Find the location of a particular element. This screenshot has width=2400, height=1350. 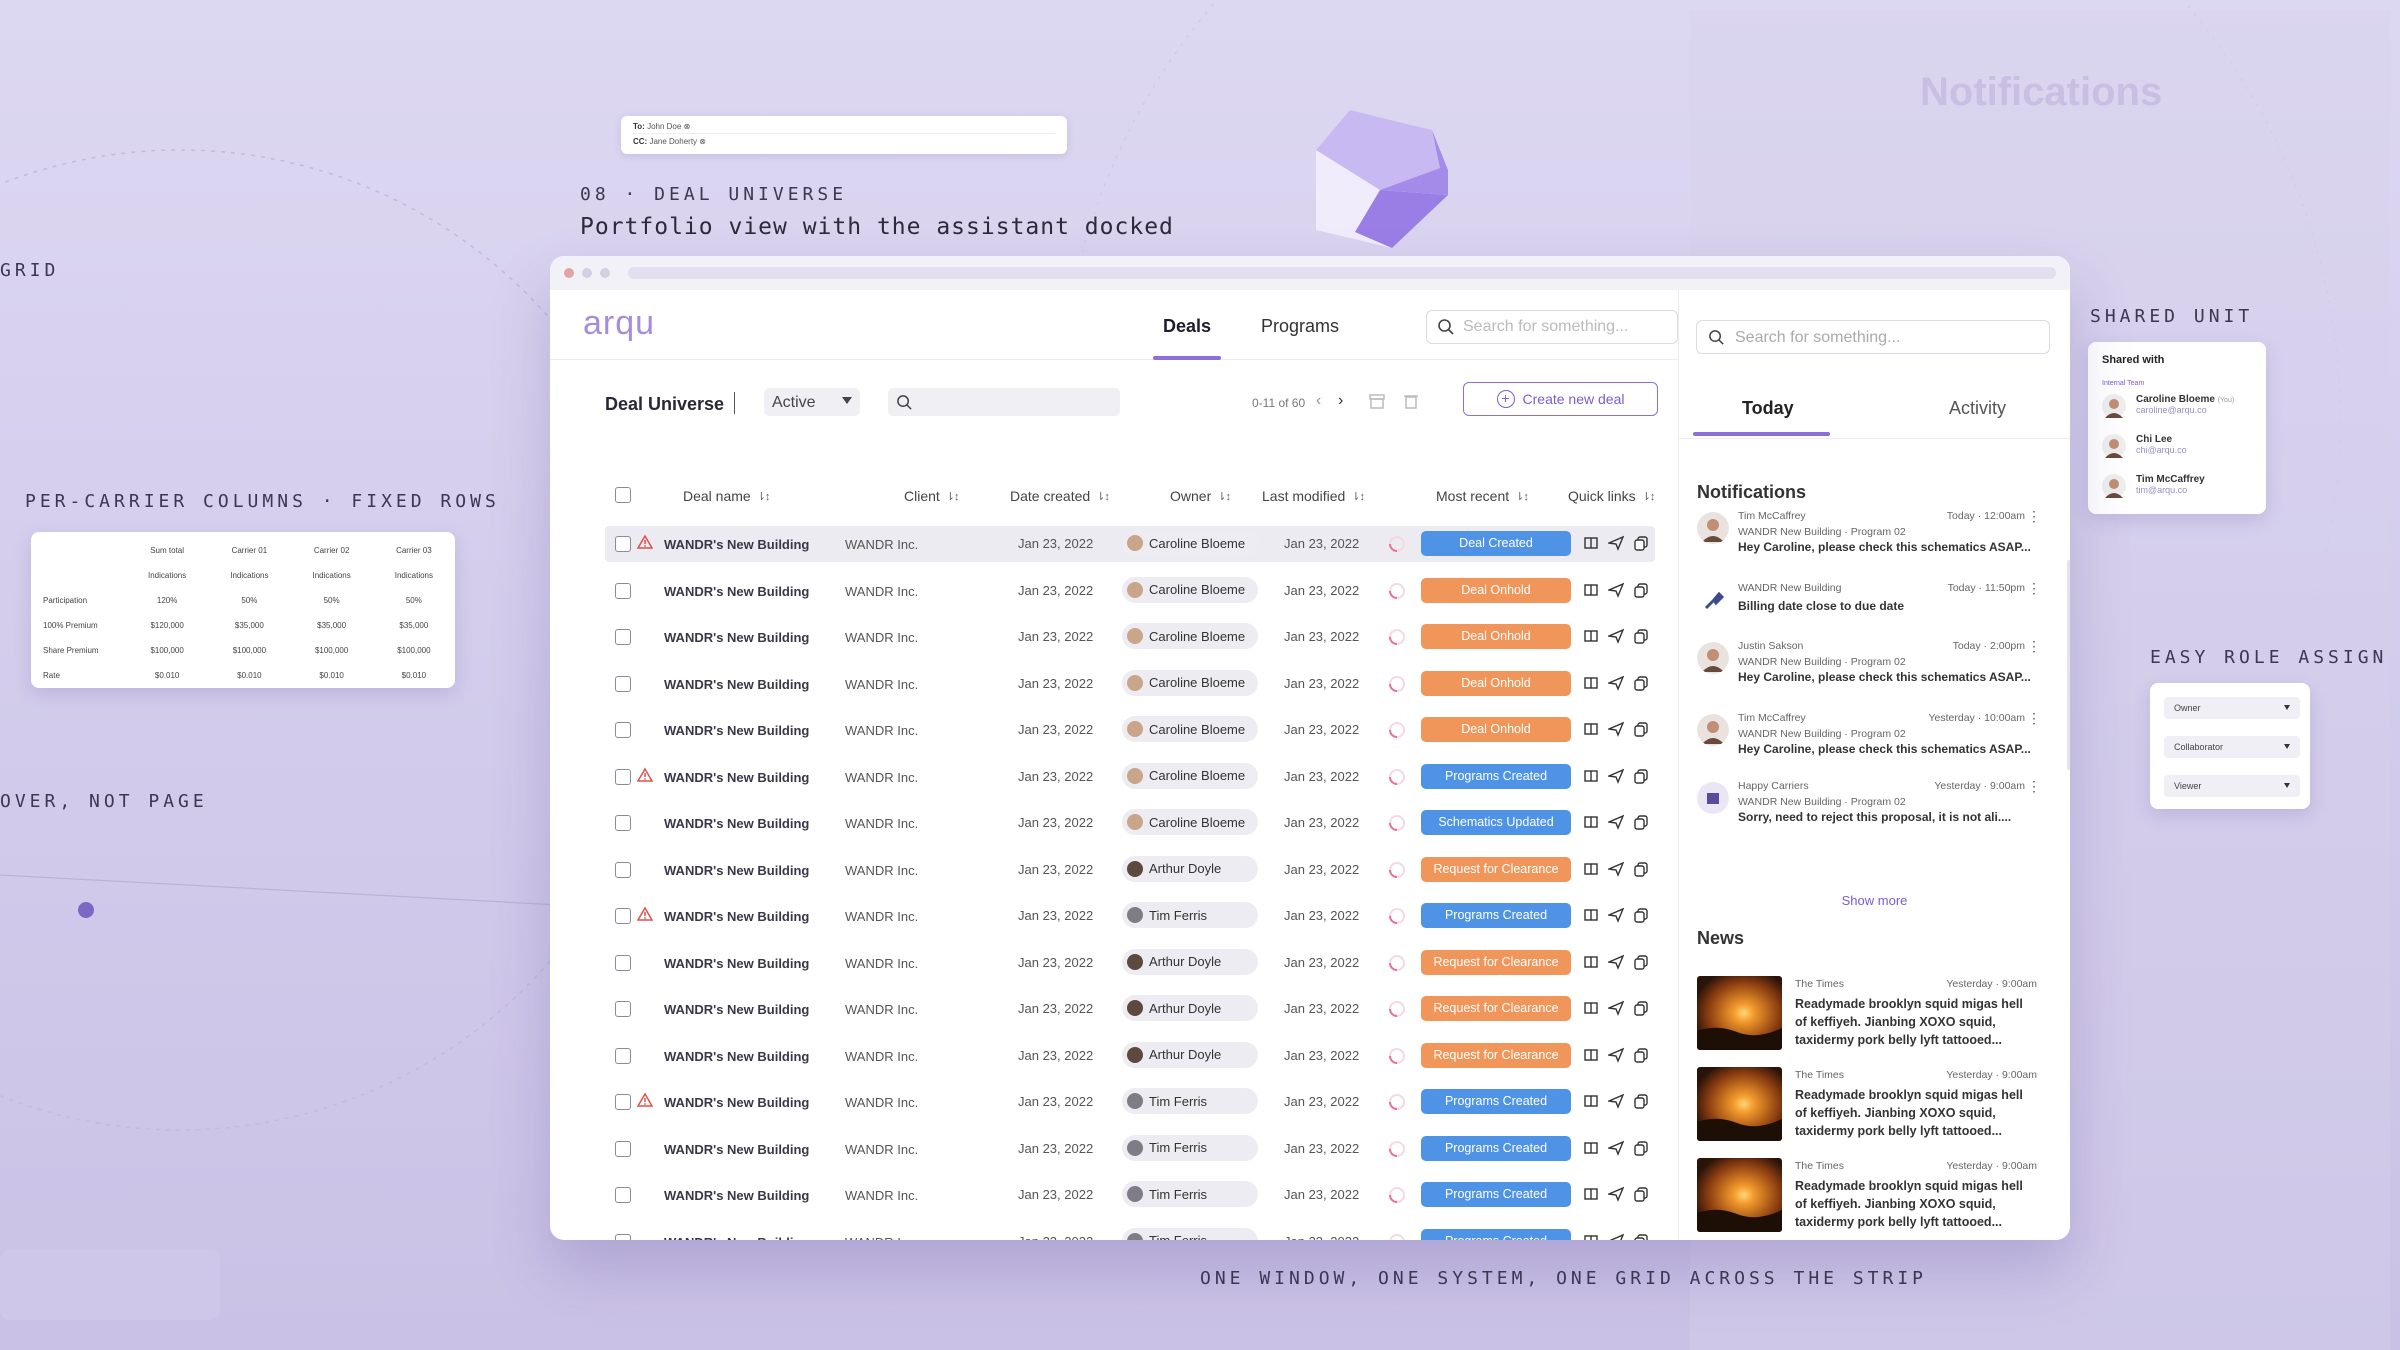

owner-chip: Arthur Doyle is located at coordinates (1190, 1054).